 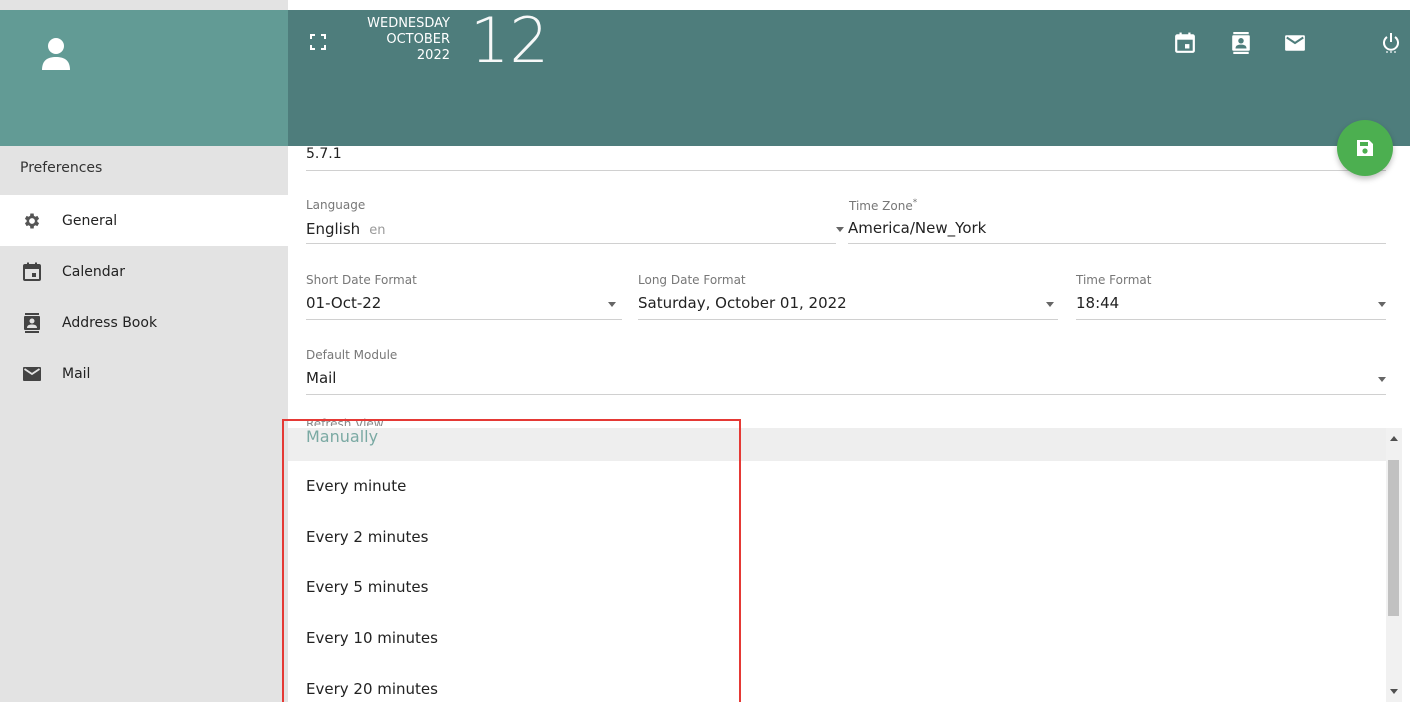 I want to click on sidebar-item-label: Mail, so click(x=76, y=373).